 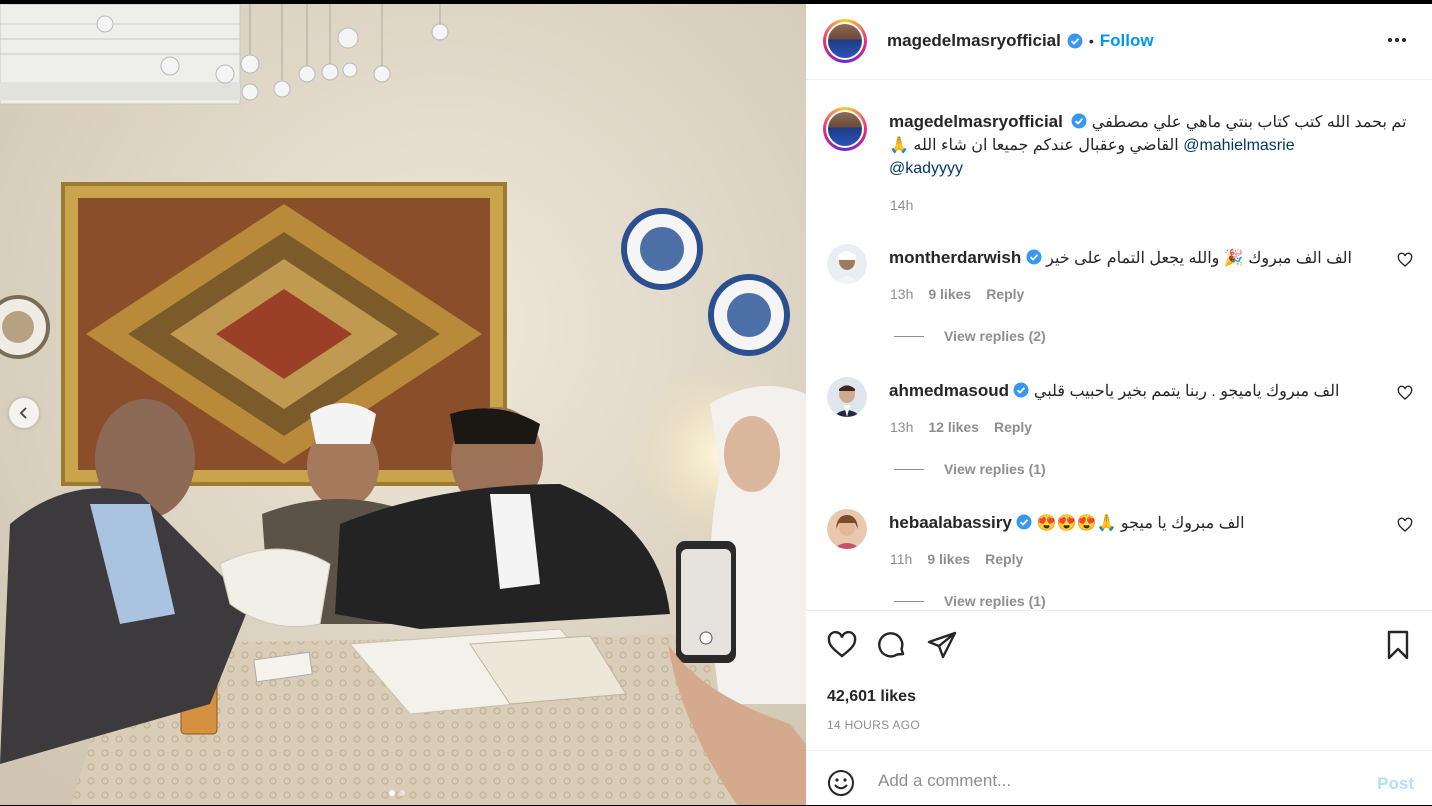 I want to click on likes-count: 42,601 likes, so click(x=871, y=697).